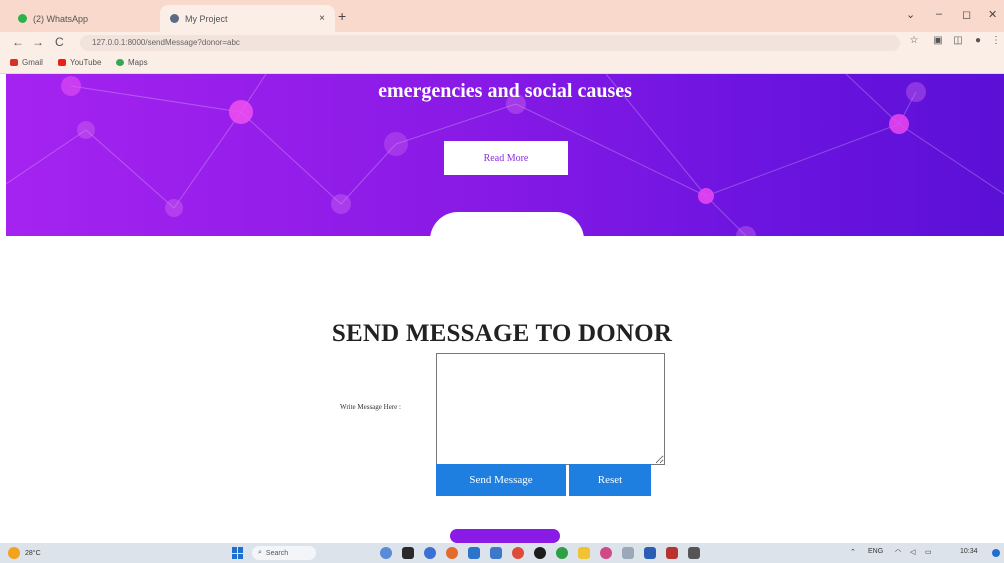 Image resolution: width=1004 pixels, height=563 pixels. Describe the element at coordinates (502, 333) in the screenshot. I see `page-title: SEND MESSAGE TO DONOR` at that location.